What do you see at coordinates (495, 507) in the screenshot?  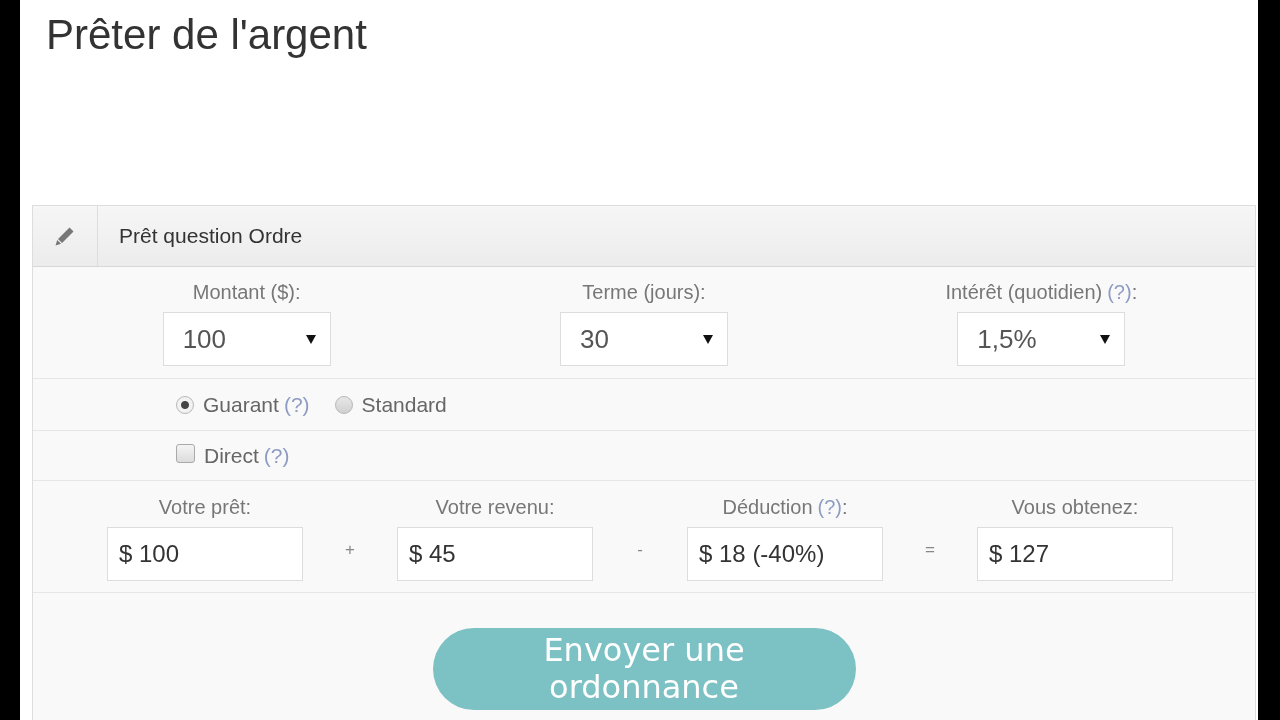 I see `field-label: Votre revenu:` at bounding box center [495, 507].